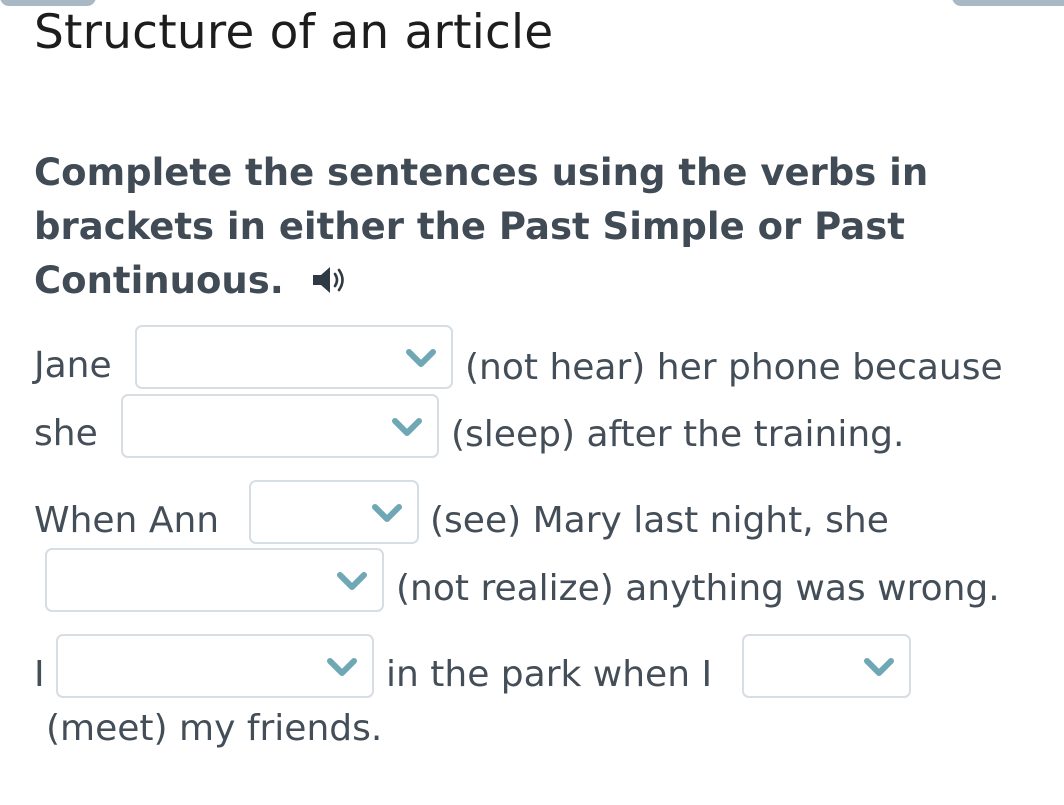 The height and width of the screenshot is (805, 1064). What do you see at coordinates (159, 280) in the screenshot?
I see `instruction-line-text: Continuous.` at bounding box center [159, 280].